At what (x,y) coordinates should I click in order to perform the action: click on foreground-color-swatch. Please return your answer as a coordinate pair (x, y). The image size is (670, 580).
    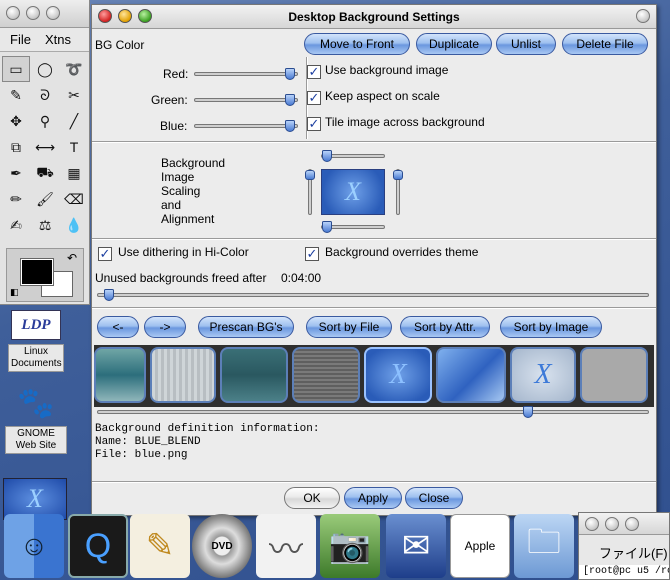
    Looking at the image, I should click on (37, 272).